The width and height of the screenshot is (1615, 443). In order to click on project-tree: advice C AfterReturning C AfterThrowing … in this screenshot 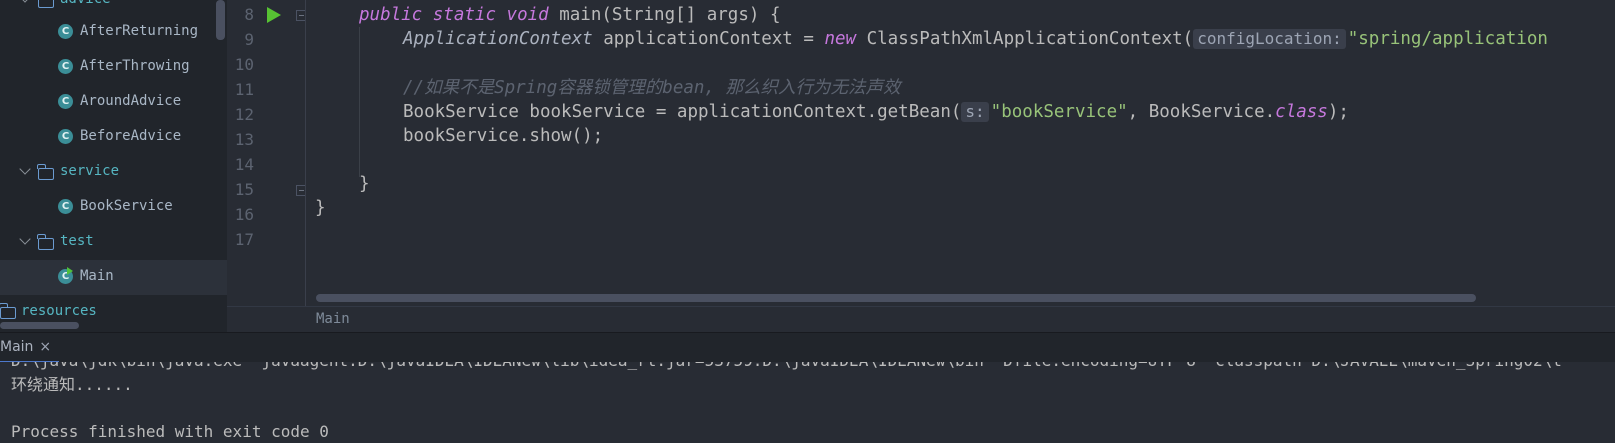, I will do `click(113, 166)`.